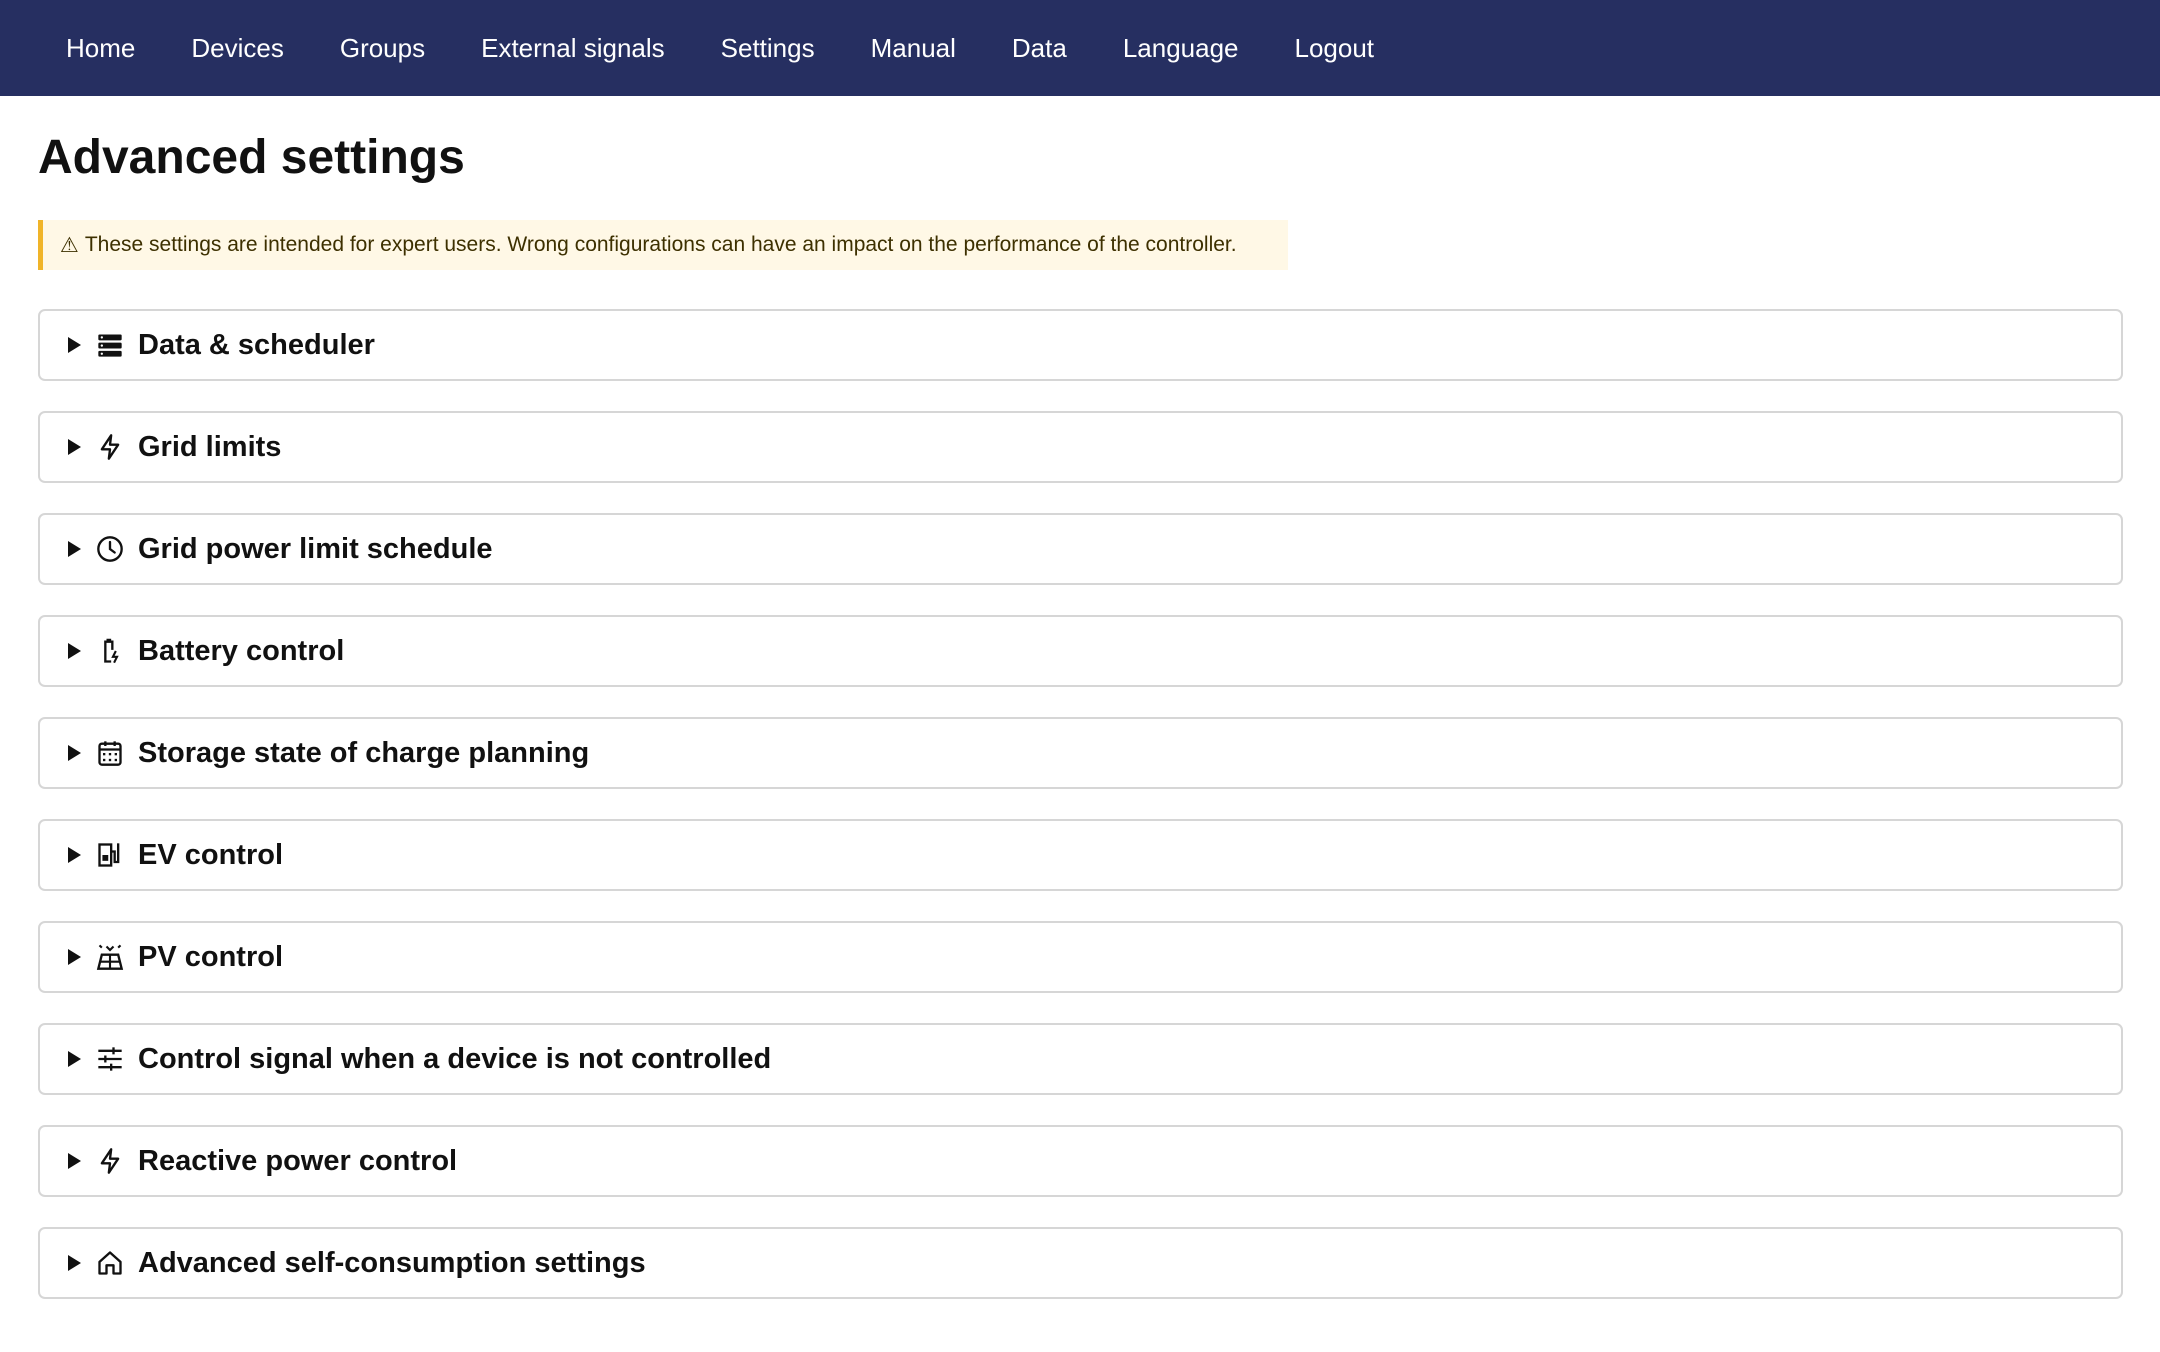  What do you see at coordinates (110, 1263) in the screenshot?
I see `home-icon` at bounding box center [110, 1263].